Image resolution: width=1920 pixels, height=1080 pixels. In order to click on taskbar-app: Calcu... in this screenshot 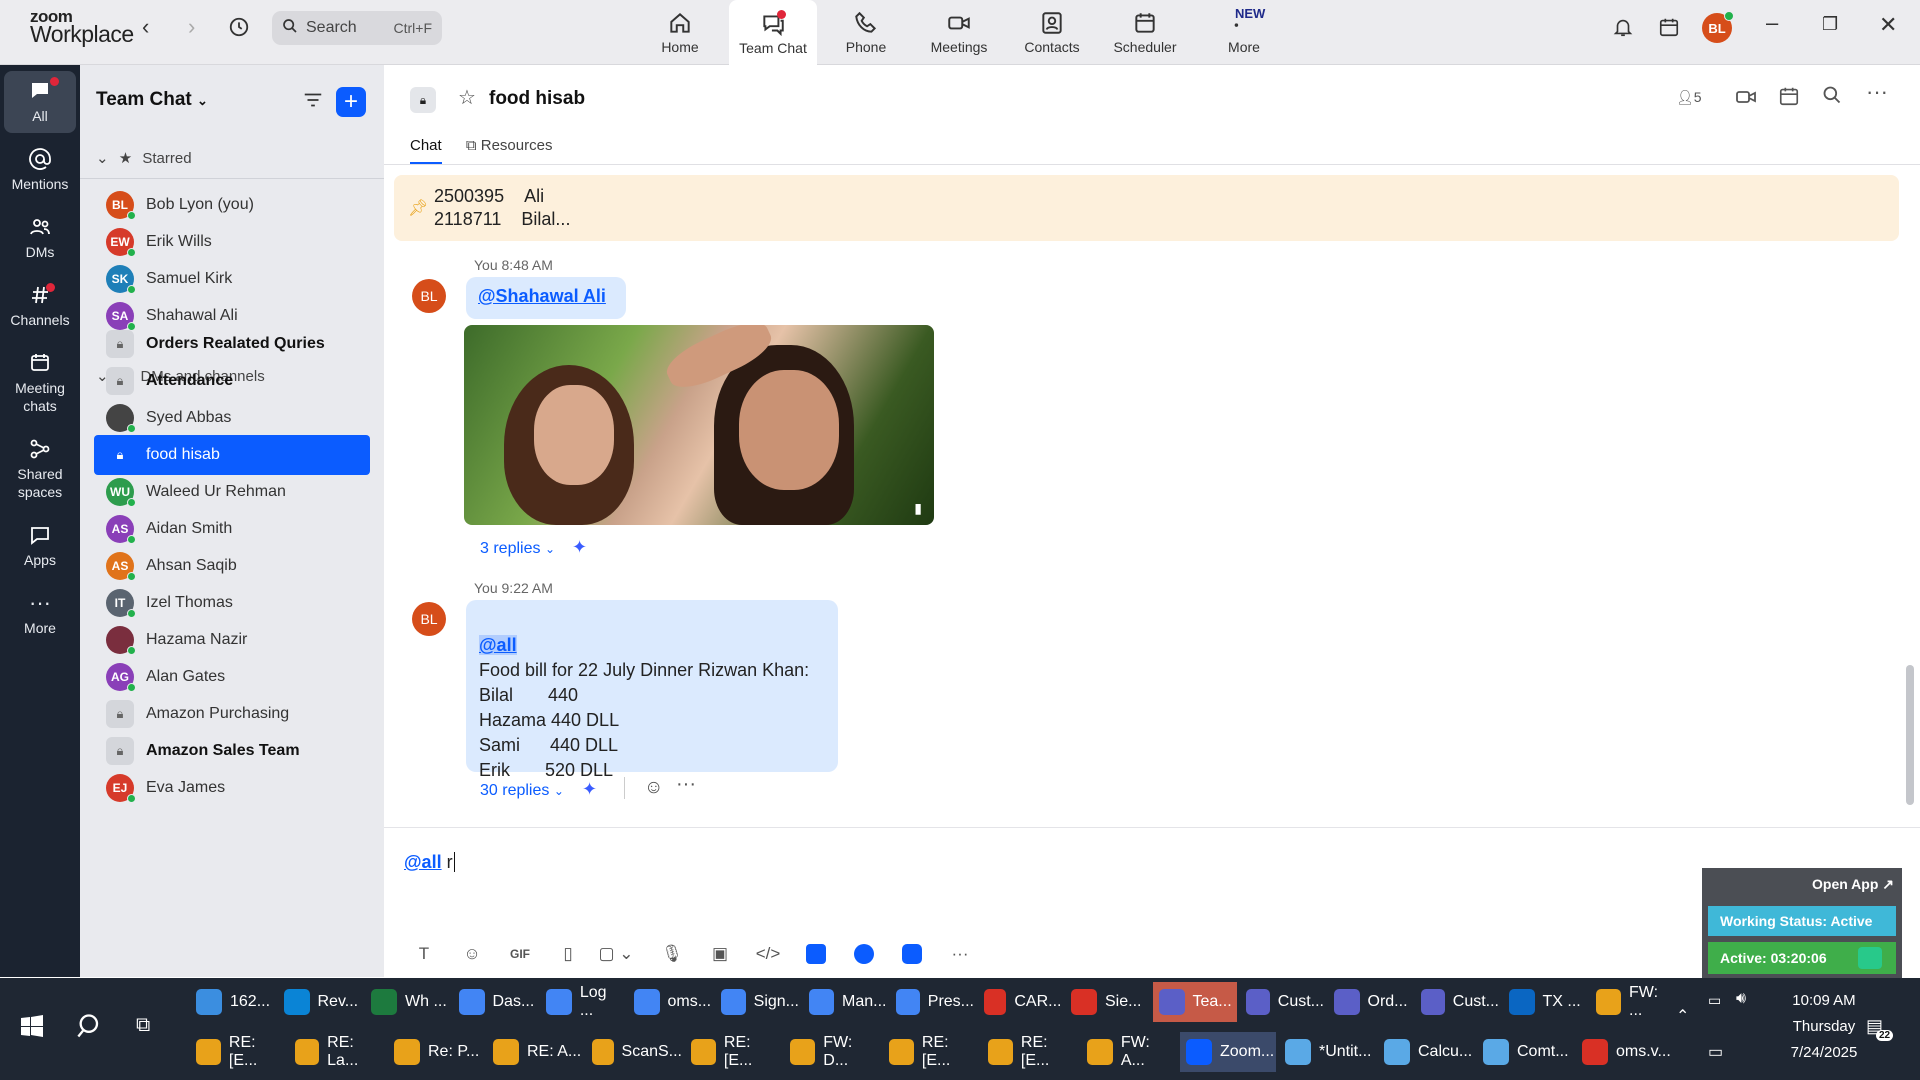, I will do `click(1426, 1052)`.